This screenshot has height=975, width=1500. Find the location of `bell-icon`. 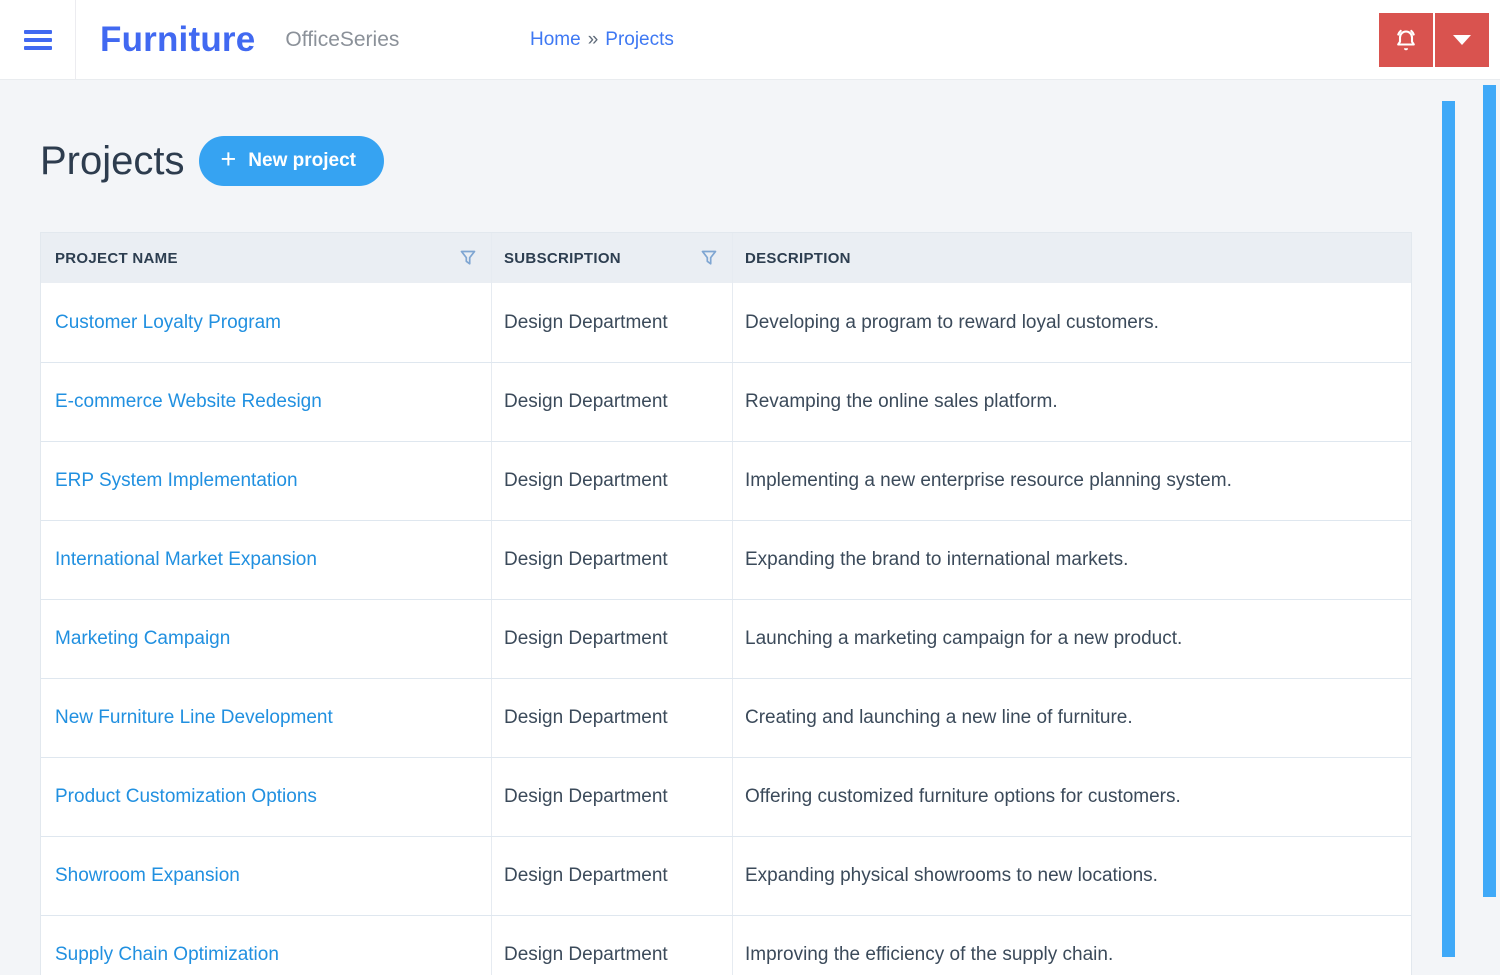

bell-icon is located at coordinates (1406, 40).